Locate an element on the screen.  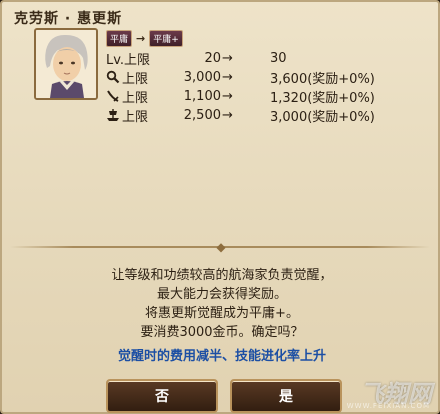
stat-current: 20 is located at coordinates (212, 58).